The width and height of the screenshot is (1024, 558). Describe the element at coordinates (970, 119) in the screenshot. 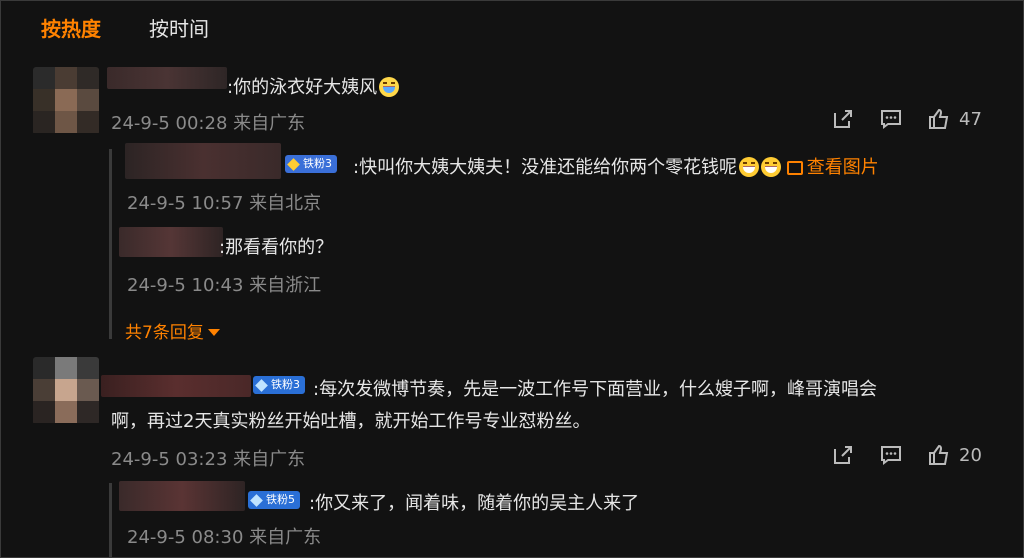

I see `like-count: 47` at that location.